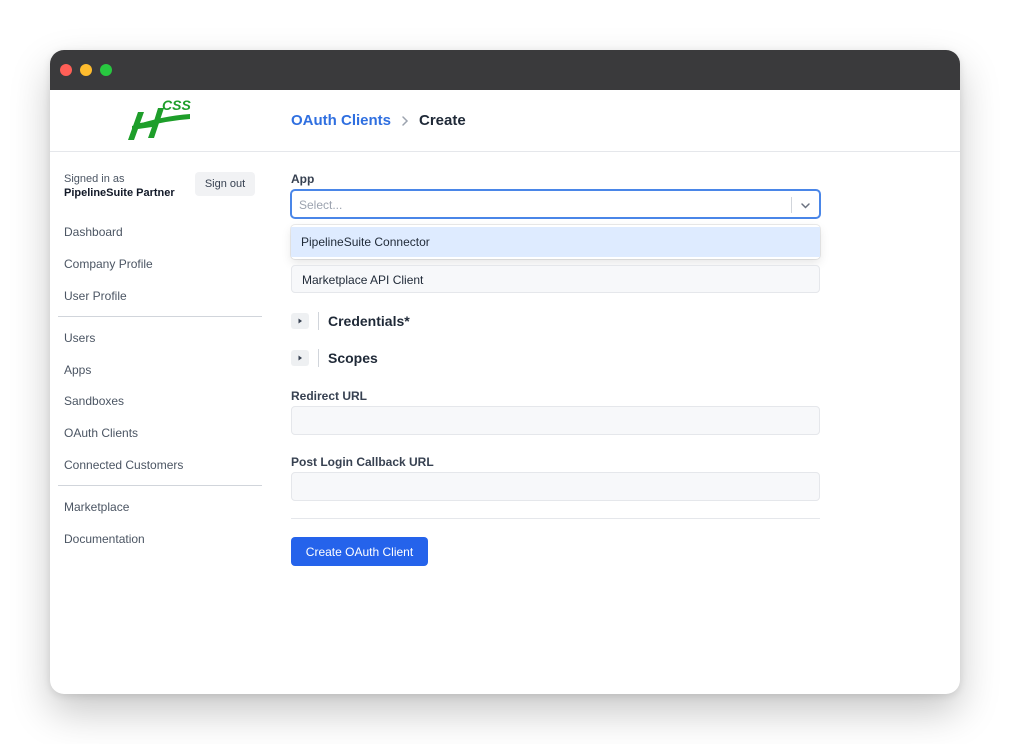 The image size is (1010, 744). I want to click on breadcrumb-current: Create, so click(442, 120).